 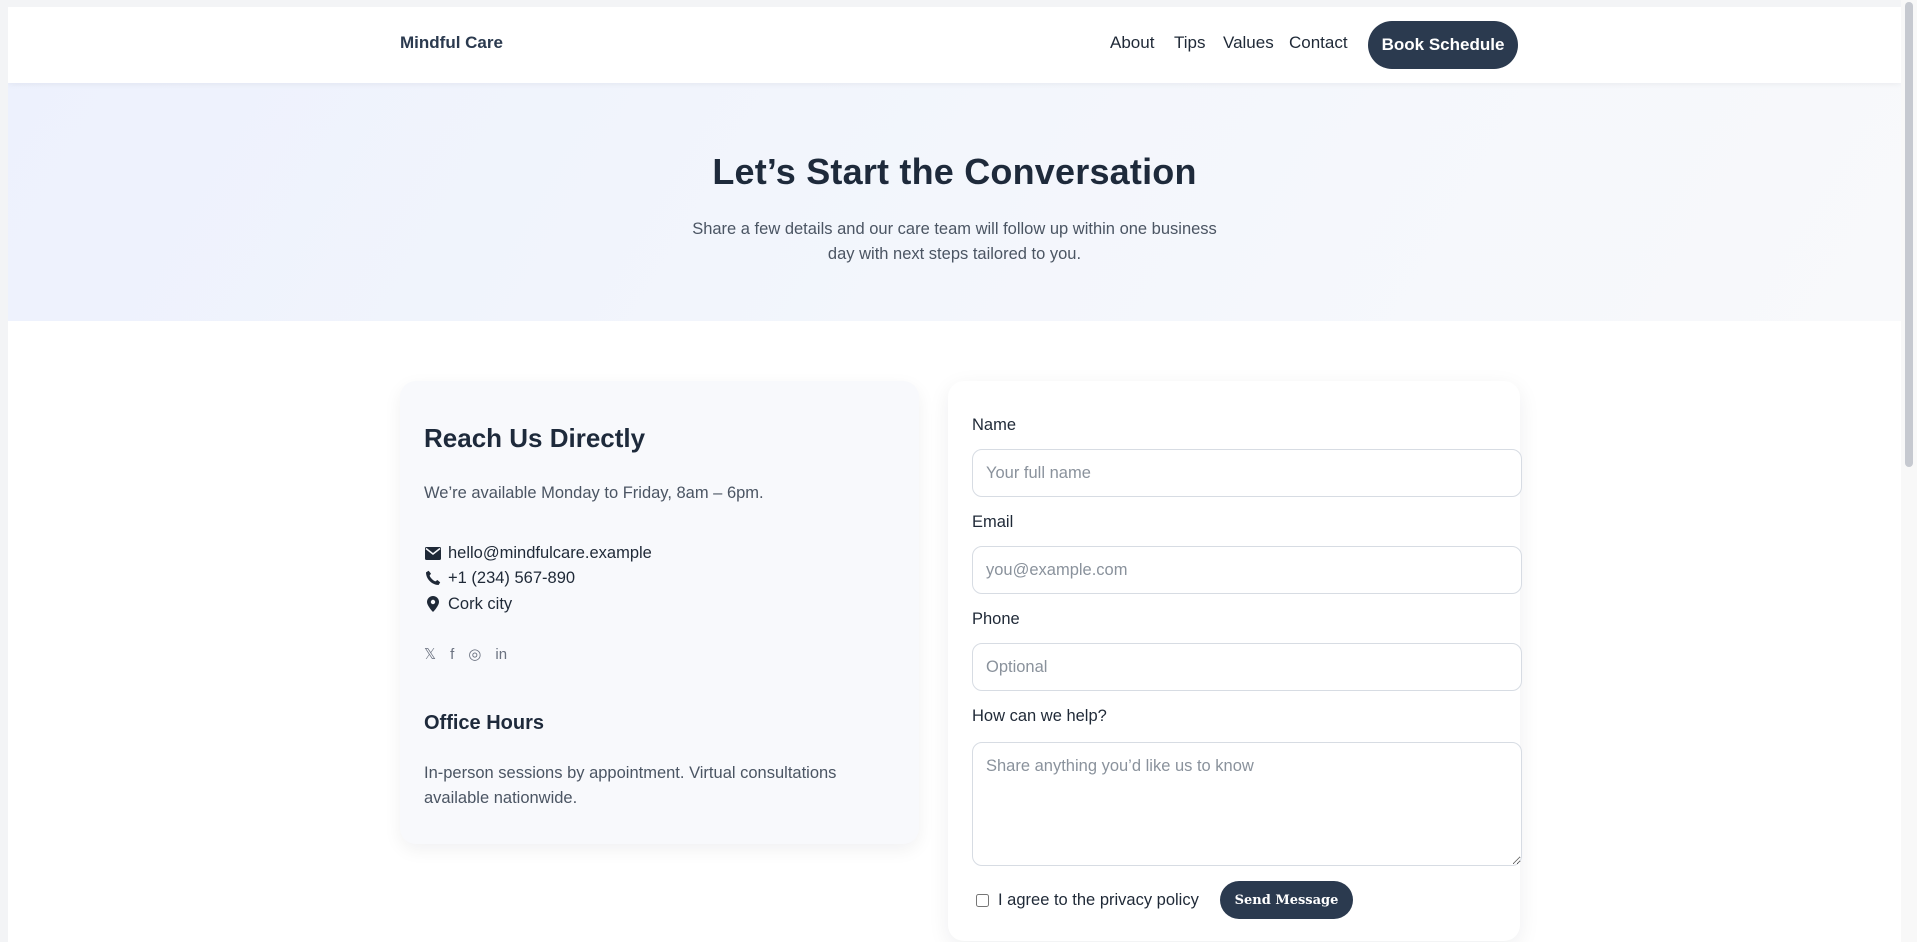 I want to click on name-input, so click(x=1247, y=473).